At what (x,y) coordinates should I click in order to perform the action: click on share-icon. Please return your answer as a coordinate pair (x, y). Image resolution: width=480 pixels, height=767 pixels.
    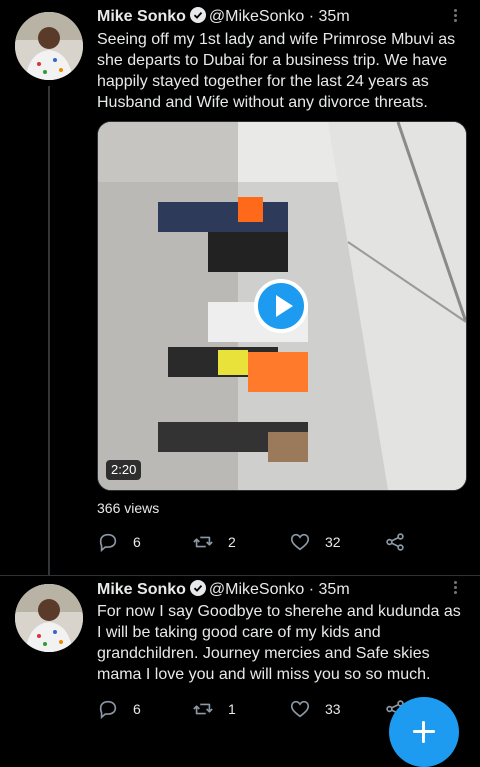
    Looking at the image, I should click on (395, 542).